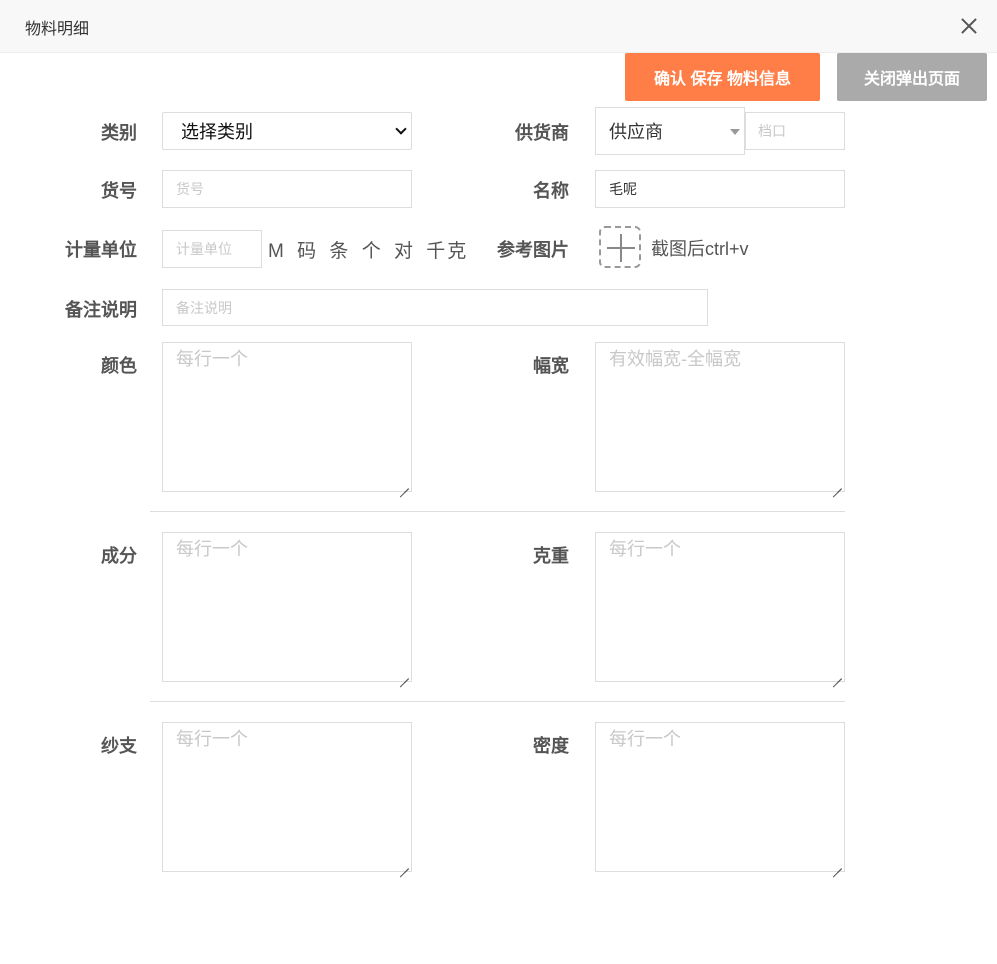 This screenshot has width=997, height=964. What do you see at coordinates (795, 131) in the screenshot?
I see `stall-input: 档口` at bounding box center [795, 131].